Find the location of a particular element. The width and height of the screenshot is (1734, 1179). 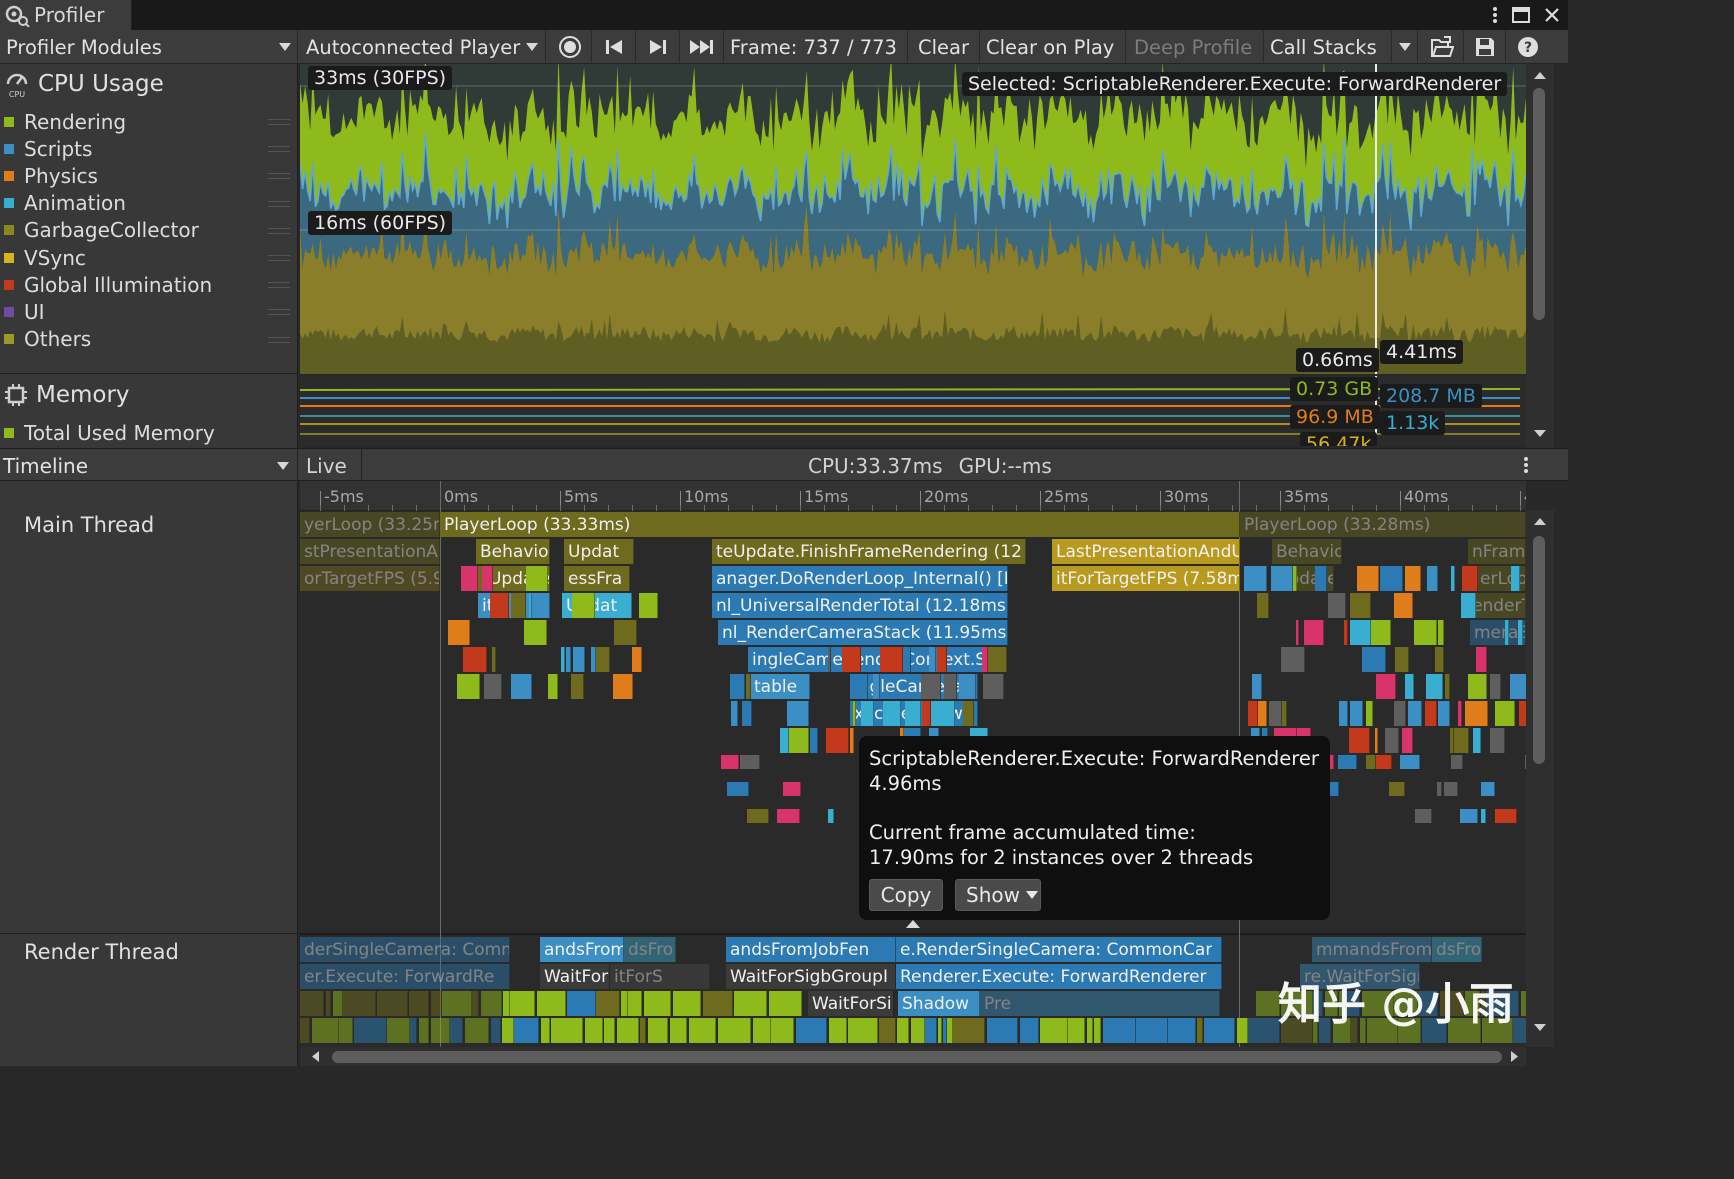

call-stacks-toggle: Call Stacks is located at coordinates (1328, 47).